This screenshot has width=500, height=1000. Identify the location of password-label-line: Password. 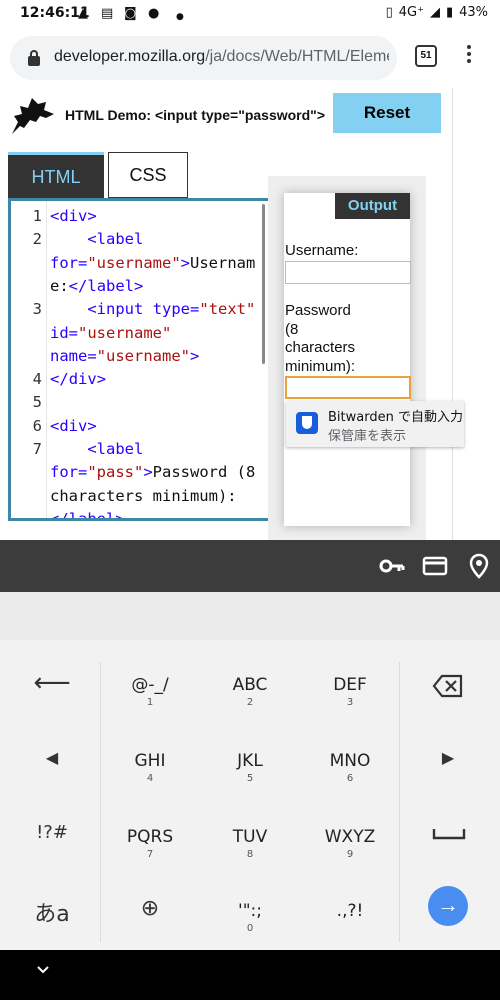
(318, 310).